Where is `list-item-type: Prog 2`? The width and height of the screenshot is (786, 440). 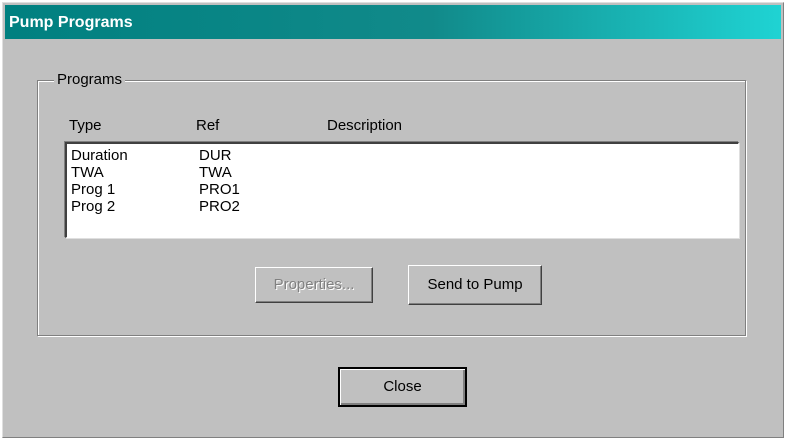 list-item-type: Prog 2 is located at coordinates (93, 206).